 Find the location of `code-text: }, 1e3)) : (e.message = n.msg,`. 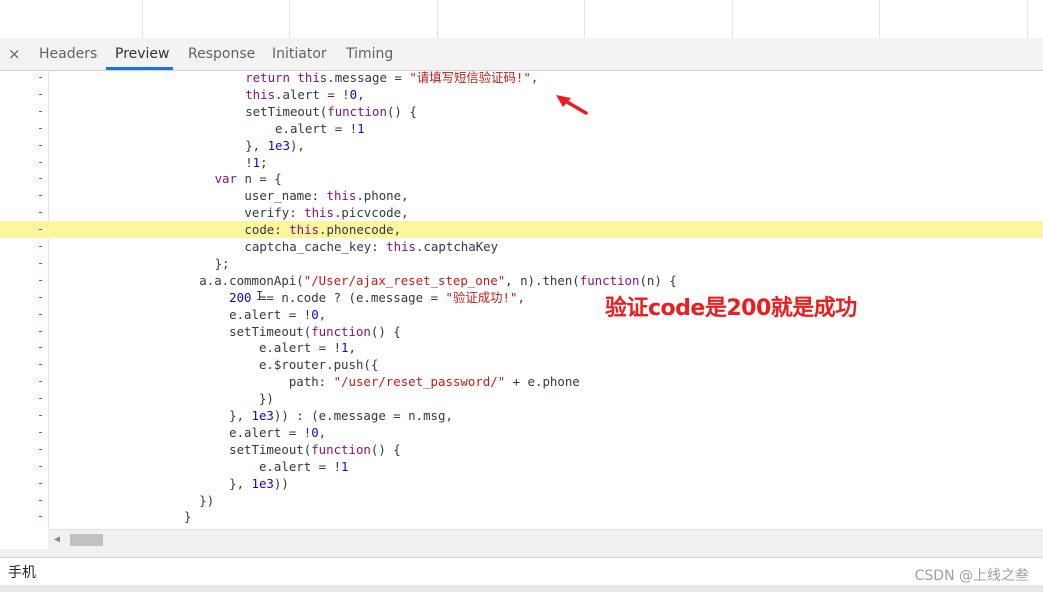

code-text: }, 1e3)) : (e.message = n.msg, is located at coordinates (326, 415).